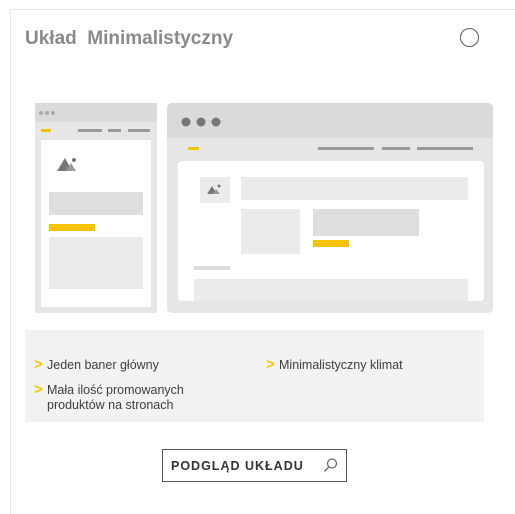 The height and width of the screenshot is (514, 515). I want to click on preview-layout-button: PODGLĄD UKŁADU, so click(254, 465).